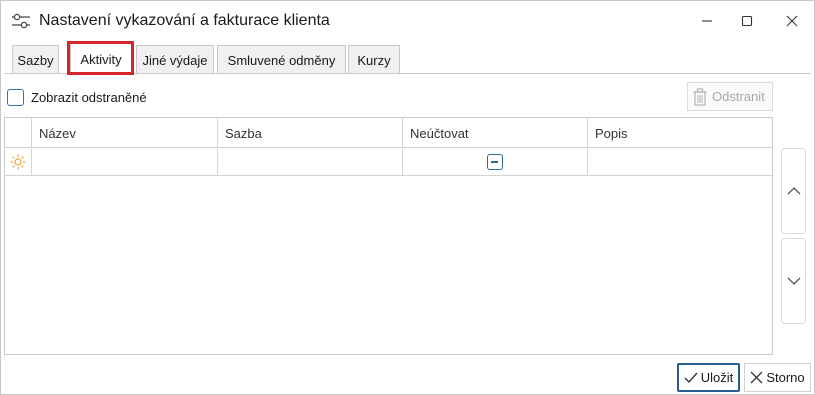 This screenshot has height=395, width=815. Describe the element at coordinates (374, 59) in the screenshot. I see `tab-kurzy: Kurzy` at that location.